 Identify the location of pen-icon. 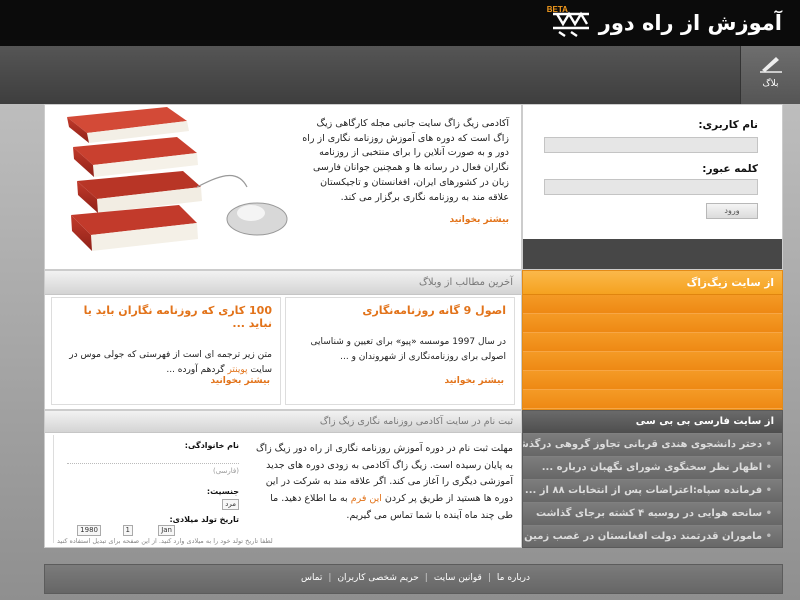
(770, 65).